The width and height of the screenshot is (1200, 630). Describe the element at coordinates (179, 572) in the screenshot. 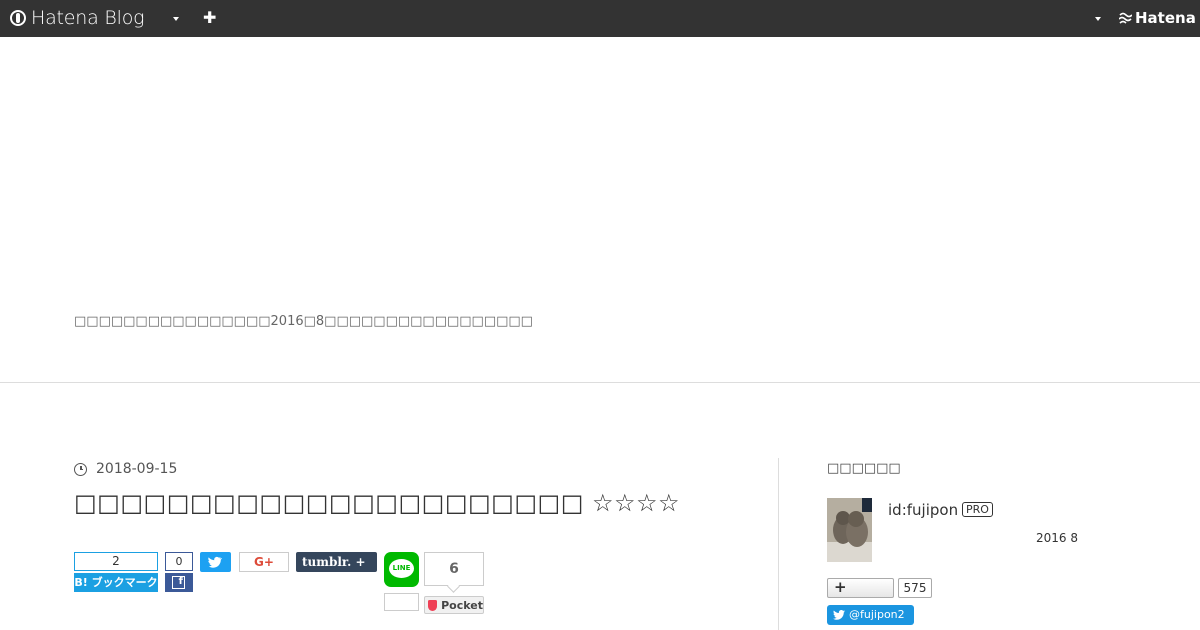

I see `facebook-share-button: 0 f` at that location.